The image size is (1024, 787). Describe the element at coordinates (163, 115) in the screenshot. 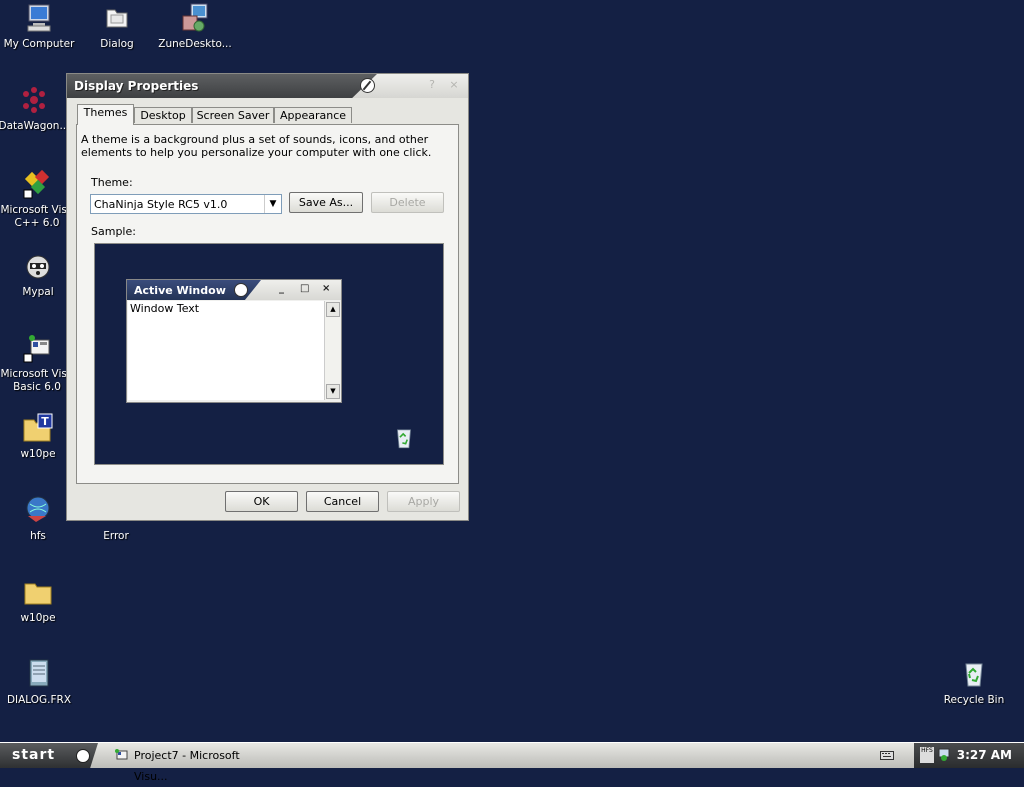

I see `tab-desktop: Desktop` at that location.